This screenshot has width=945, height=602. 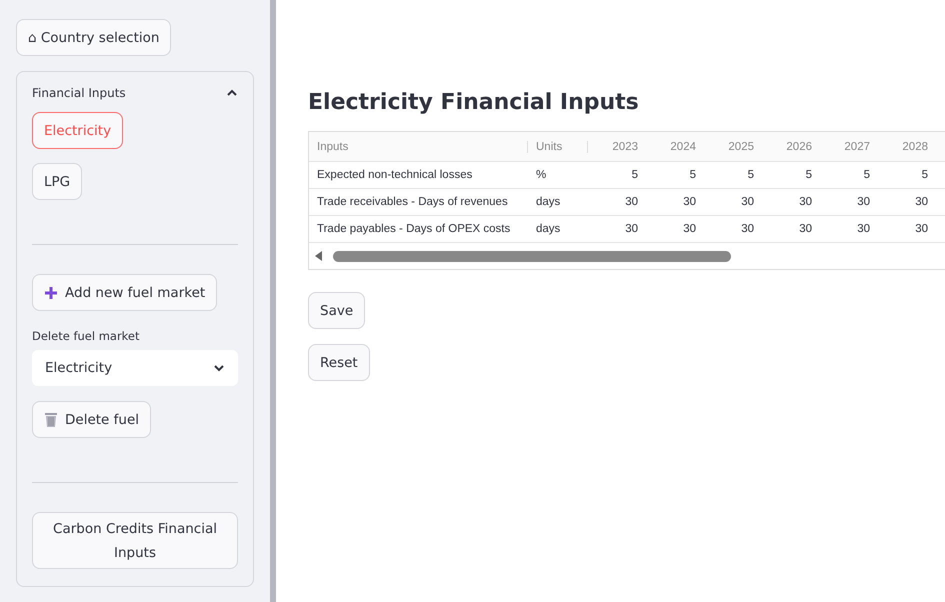 What do you see at coordinates (532, 256) in the screenshot?
I see `scrollbar-thumb` at bounding box center [532, 256].